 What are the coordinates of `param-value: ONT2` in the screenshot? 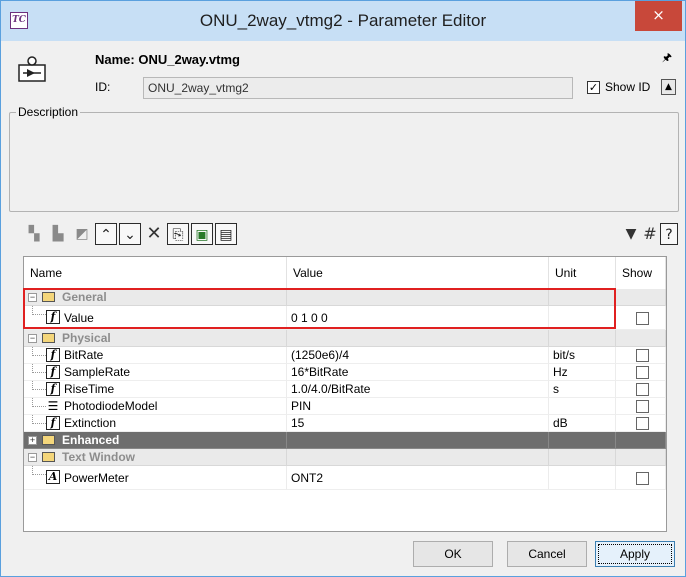 It's located at (418, 478).